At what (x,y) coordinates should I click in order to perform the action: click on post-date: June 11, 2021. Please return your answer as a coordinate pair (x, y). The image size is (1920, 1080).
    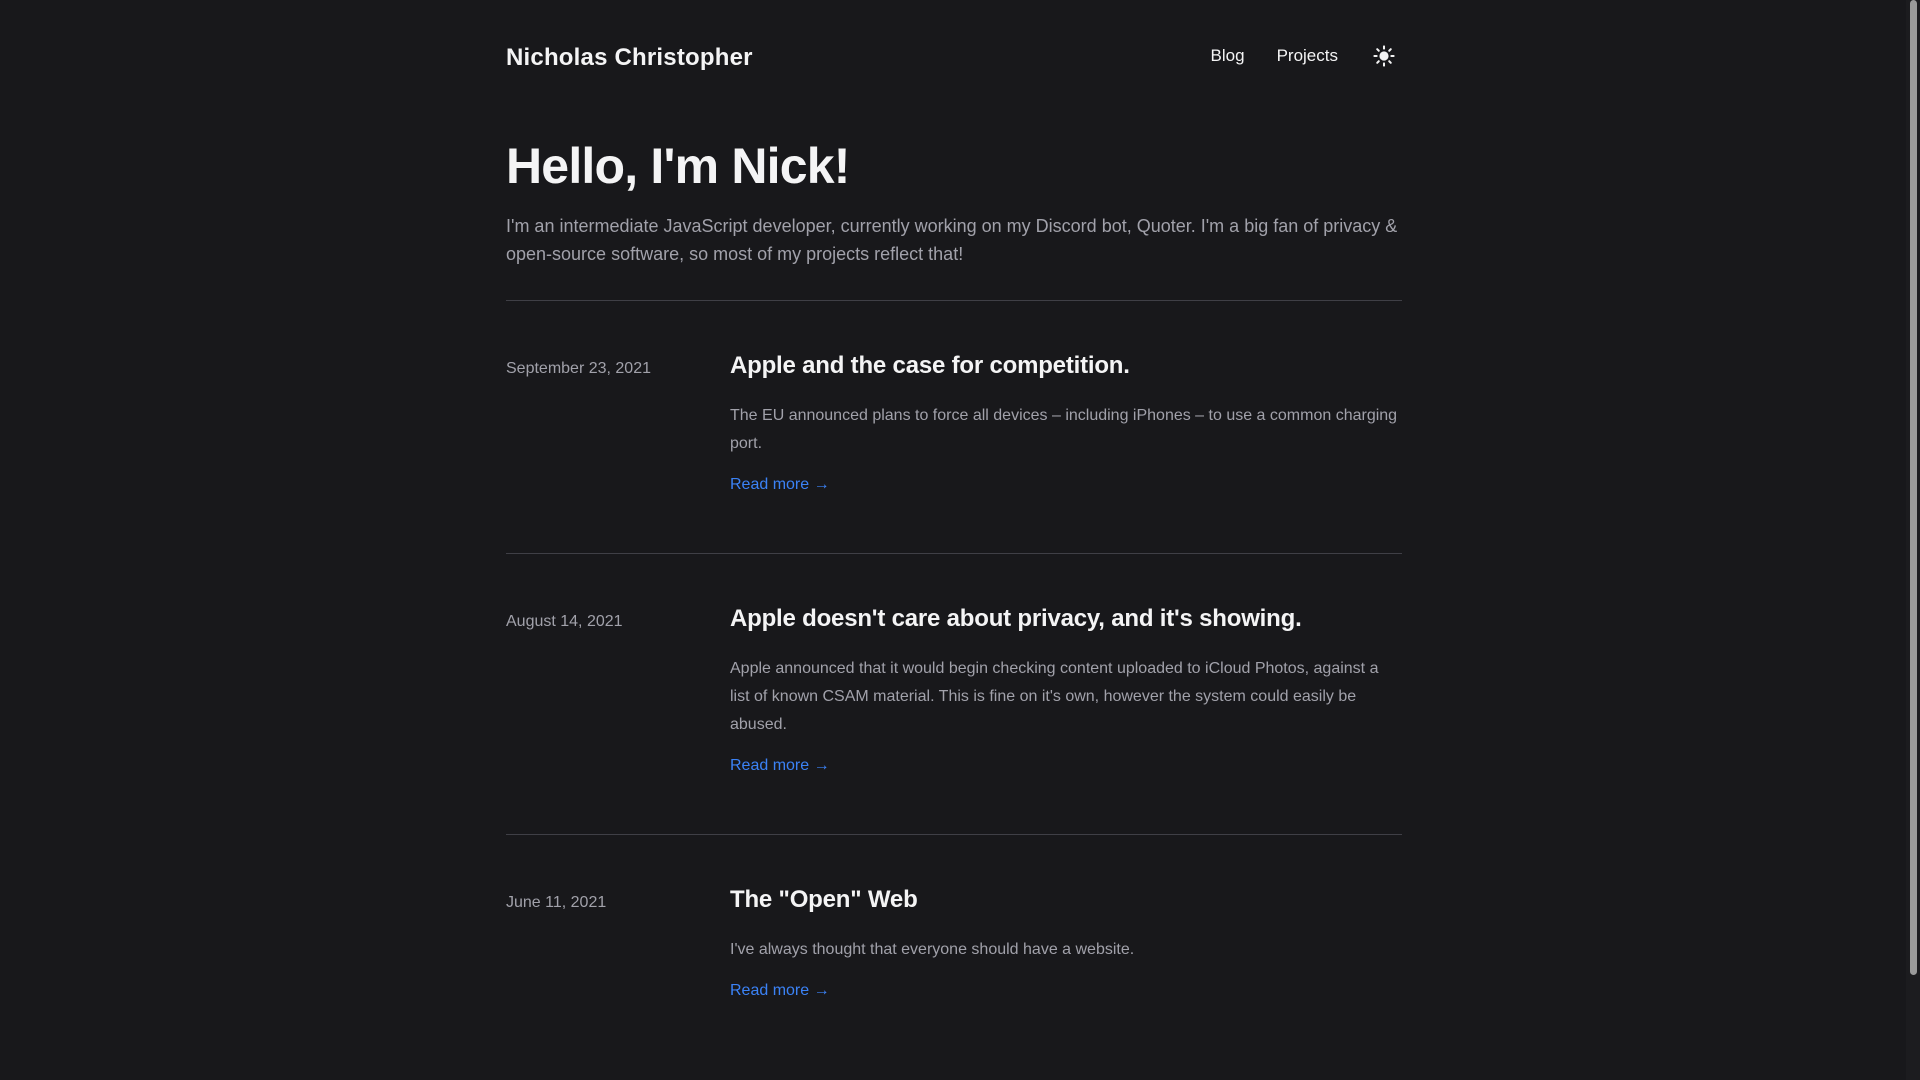
    Looking at the image, I should click on (556, 902).